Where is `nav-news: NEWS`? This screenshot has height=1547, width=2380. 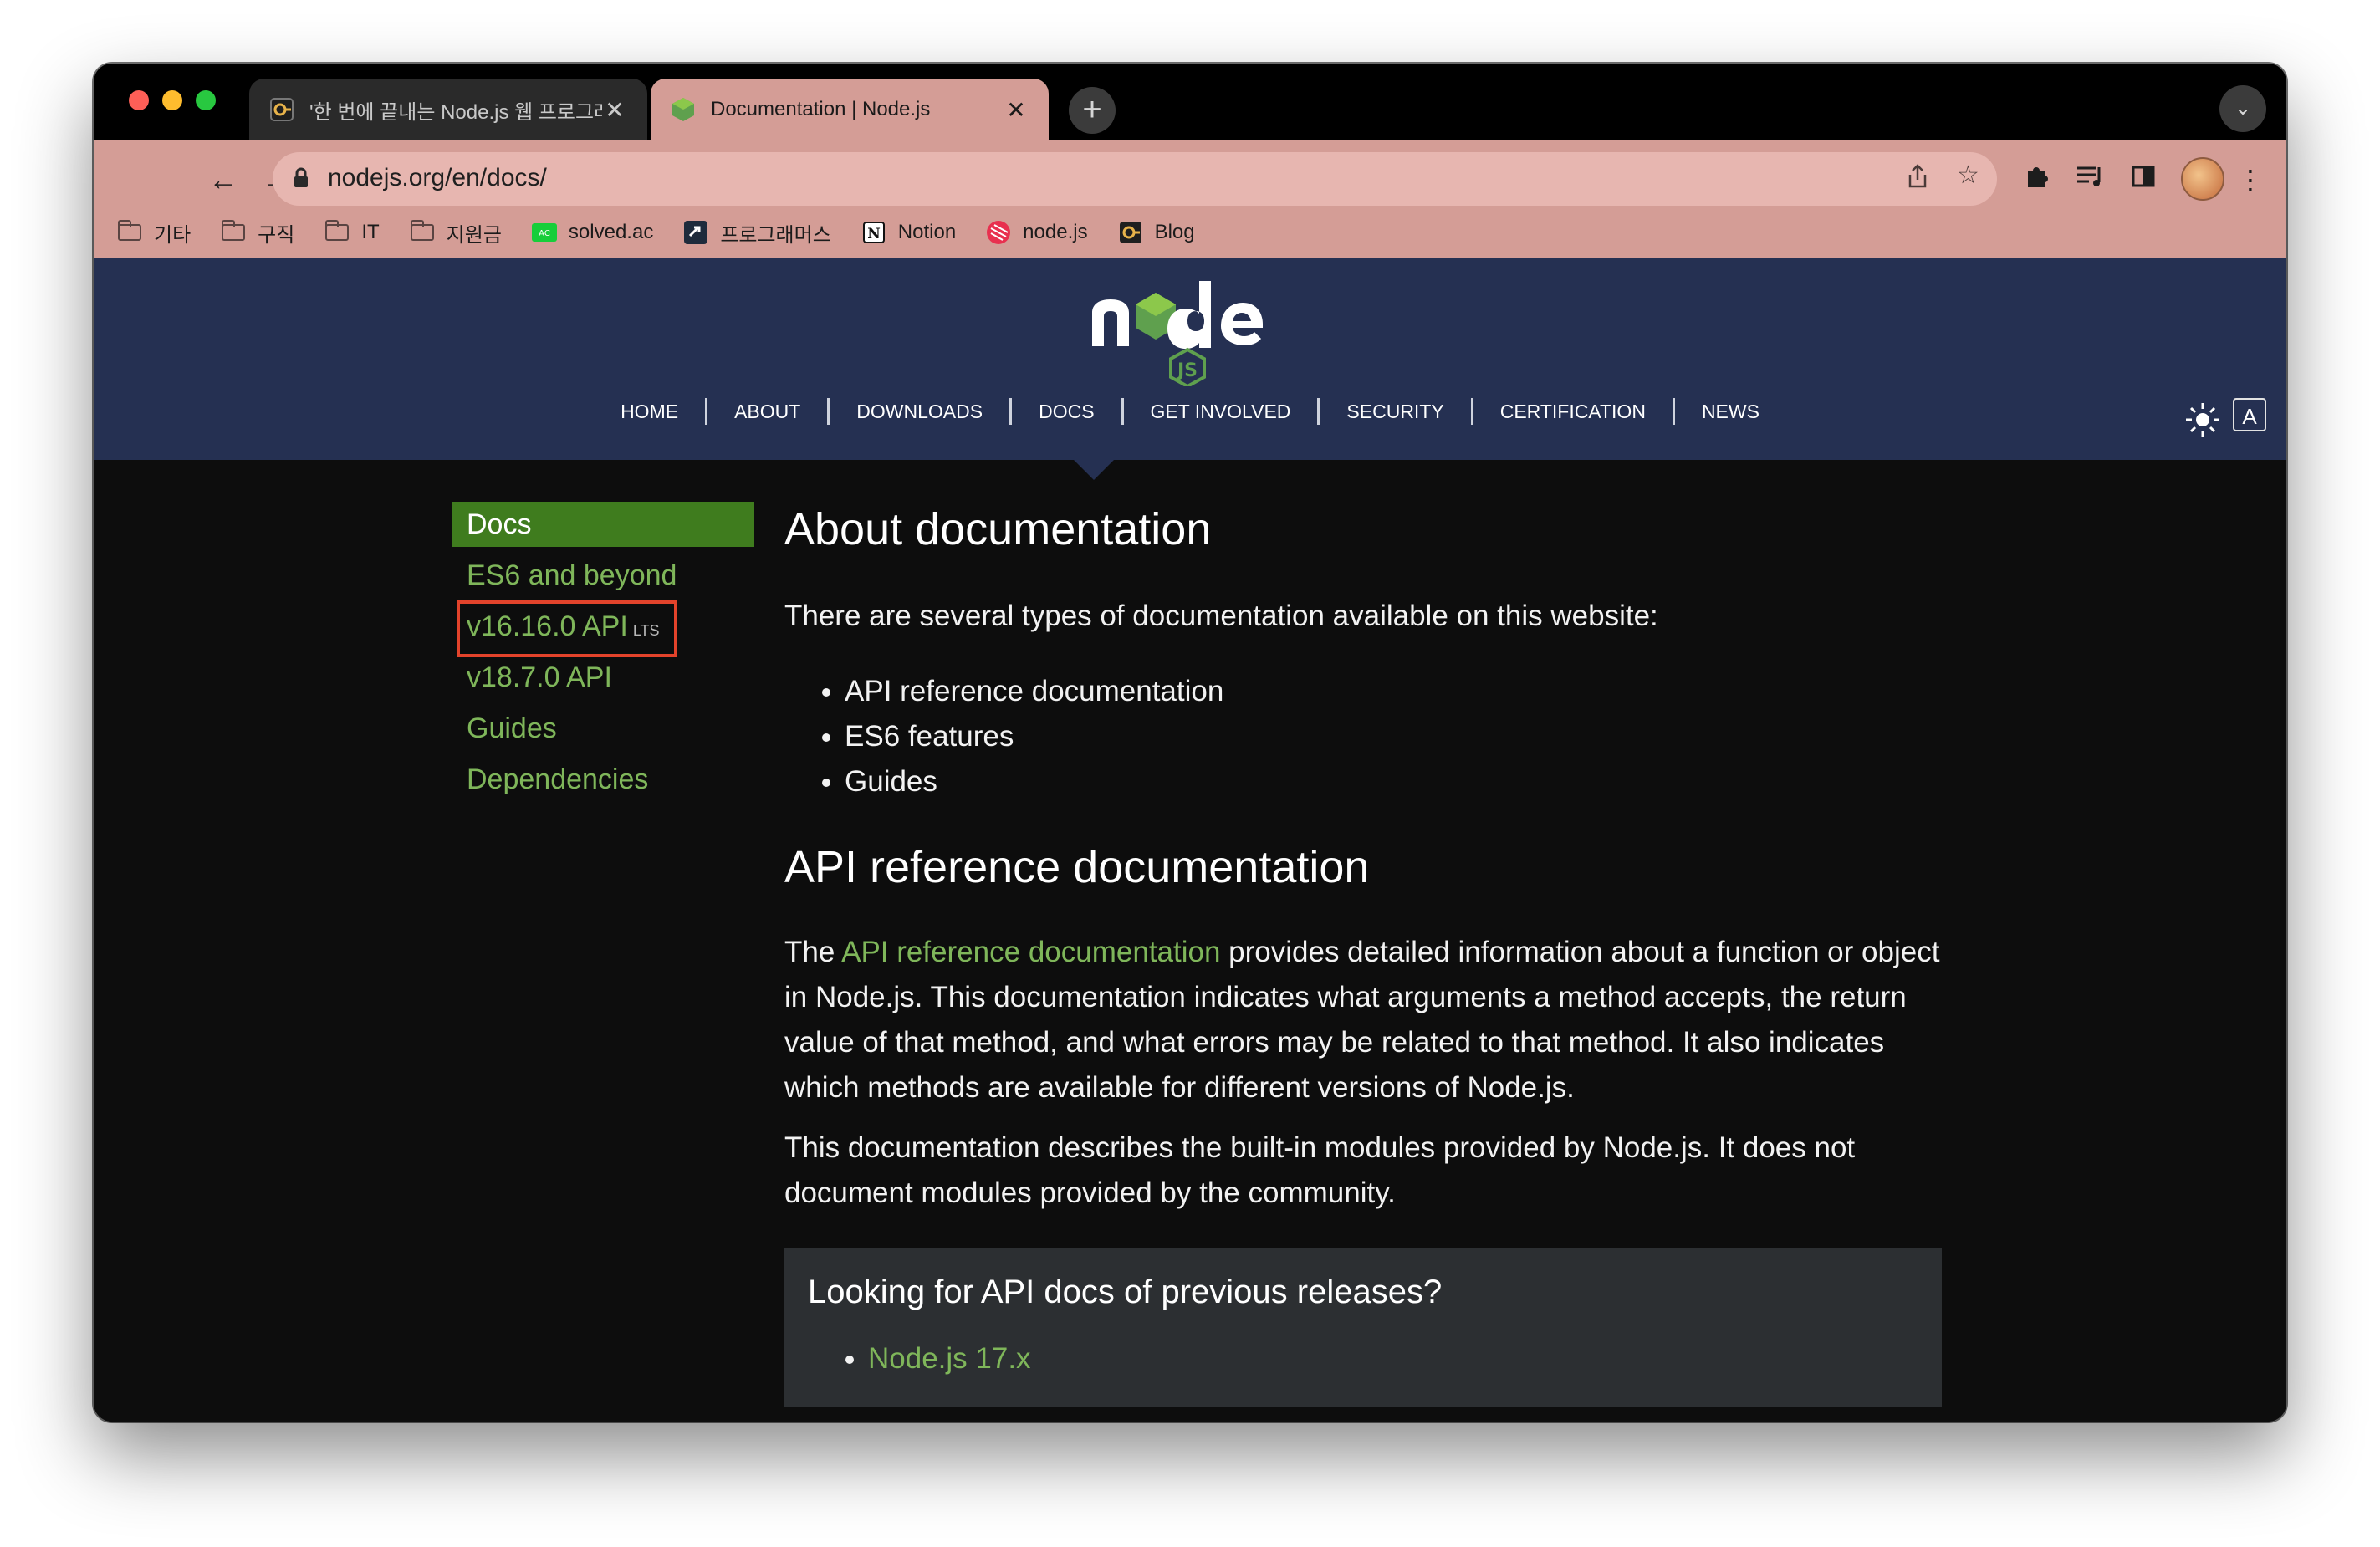
nav-news: NEWS is located at coordinates (1730, 411).